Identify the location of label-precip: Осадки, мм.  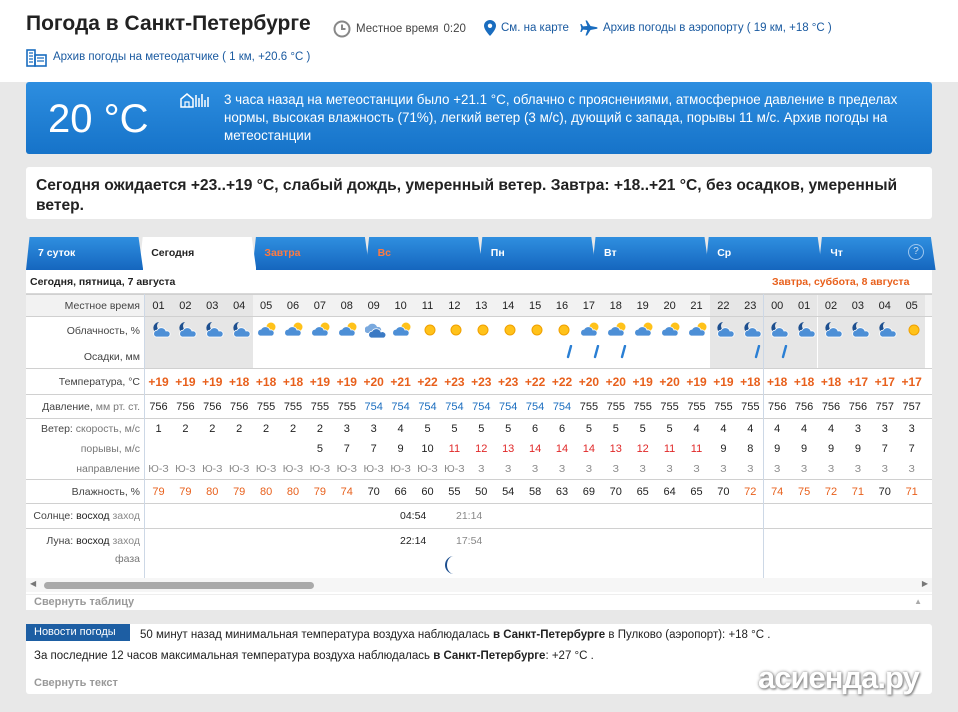
(111, 357).